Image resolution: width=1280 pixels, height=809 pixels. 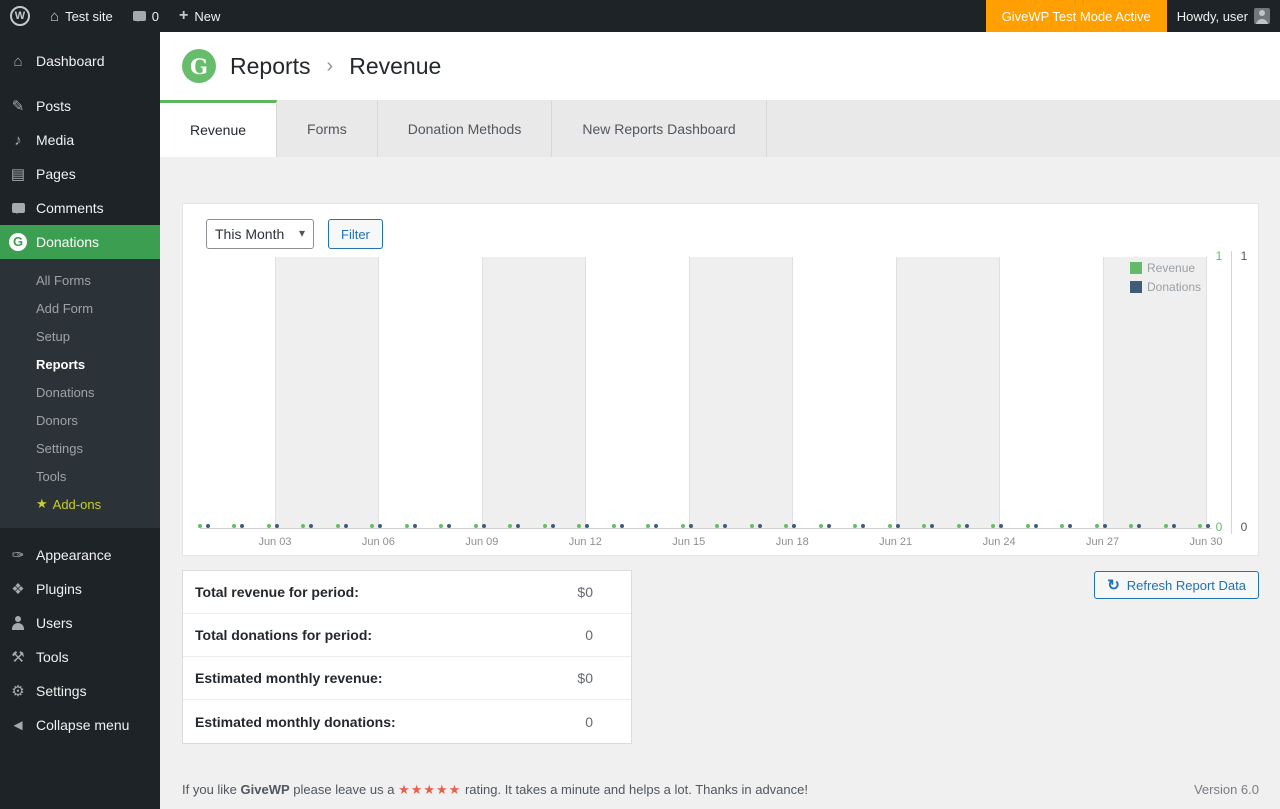 I want to click on submenu-label: Add Form, so click(x=65, y=308).